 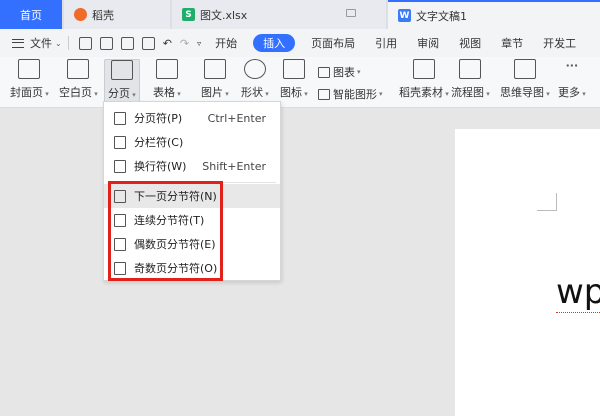 What do you see at coordinates (120, 166) in the screenshot?
I see `line-break-icon` at bounding box center [120, 166].